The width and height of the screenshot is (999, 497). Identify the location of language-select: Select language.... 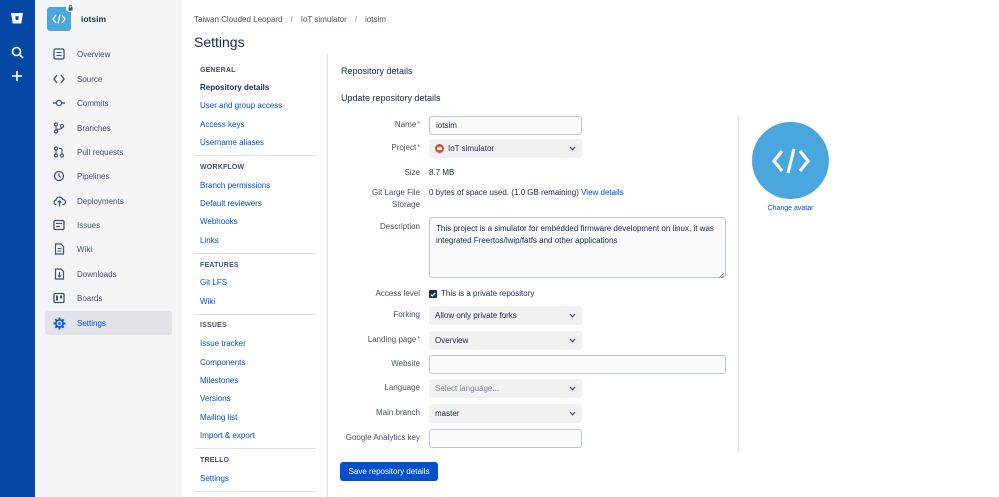
(505, 388).